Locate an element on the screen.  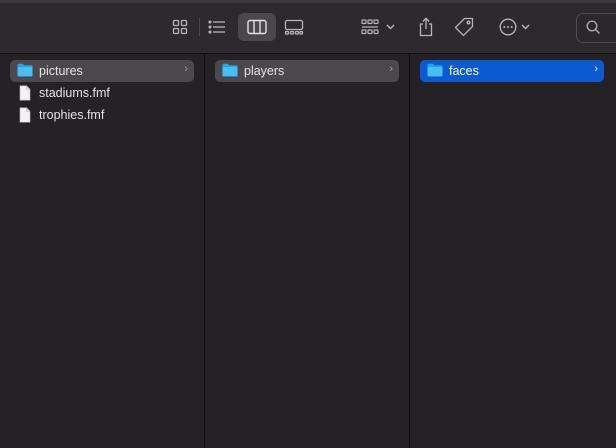
share-icon is located at coordinates (426, 27).